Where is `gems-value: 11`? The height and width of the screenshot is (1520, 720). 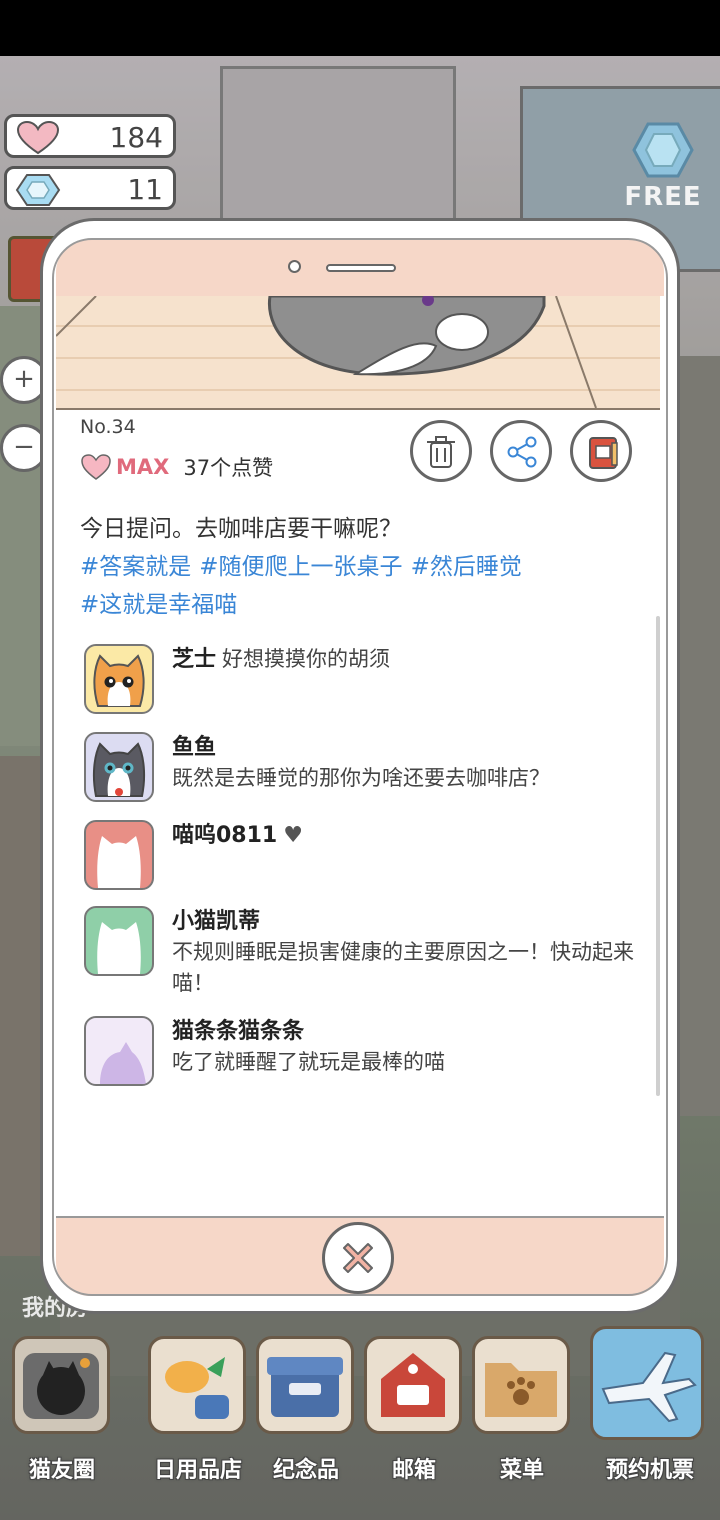 gems-value: 11 is located at coordinates (145, 189).